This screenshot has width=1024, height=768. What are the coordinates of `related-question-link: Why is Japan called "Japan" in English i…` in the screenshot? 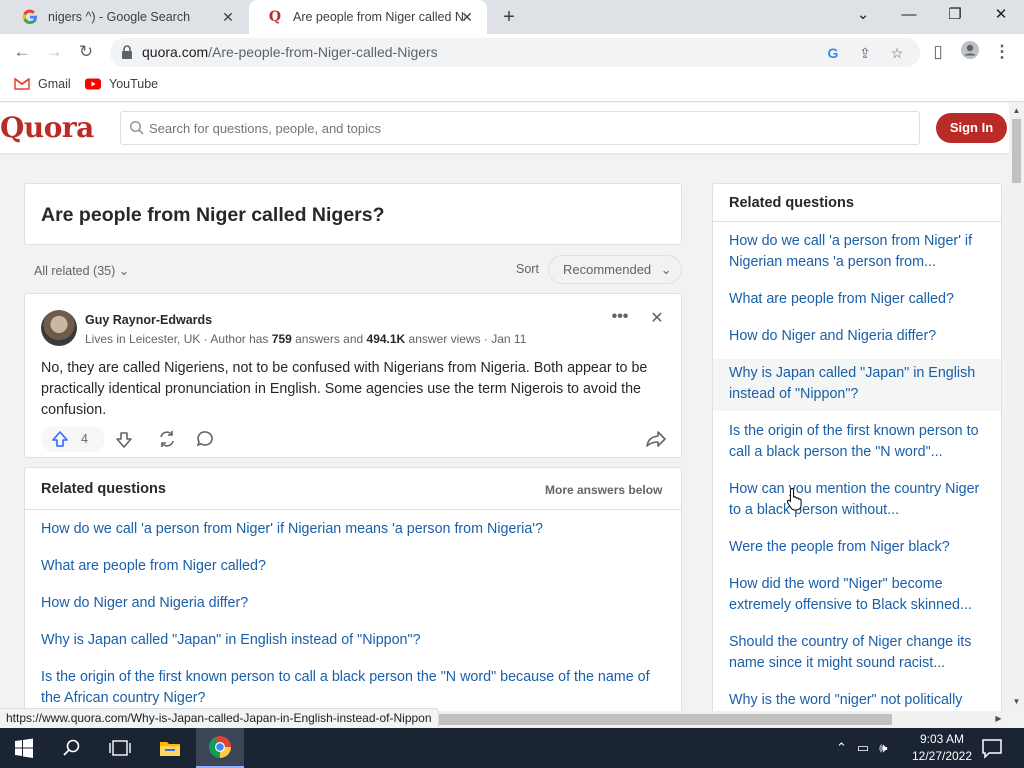 It's located at (351, 640).